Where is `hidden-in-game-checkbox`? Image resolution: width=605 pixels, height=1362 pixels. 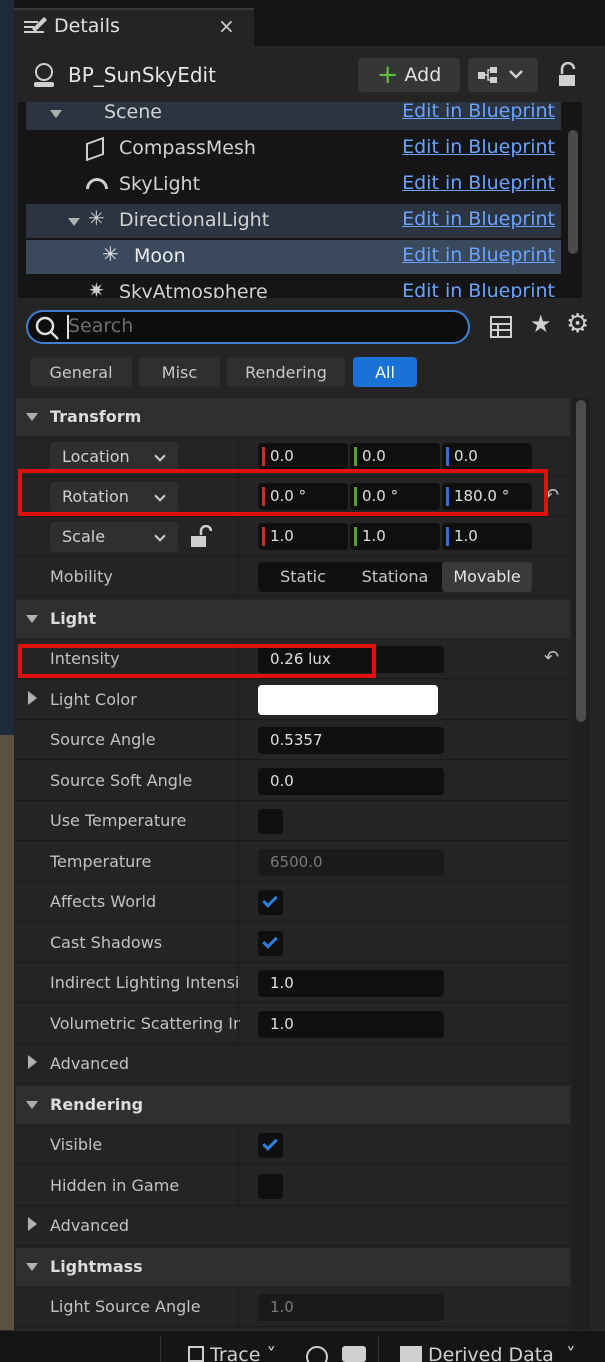
hidden-in-game-checkbox is located at coordinates (270, 1186).